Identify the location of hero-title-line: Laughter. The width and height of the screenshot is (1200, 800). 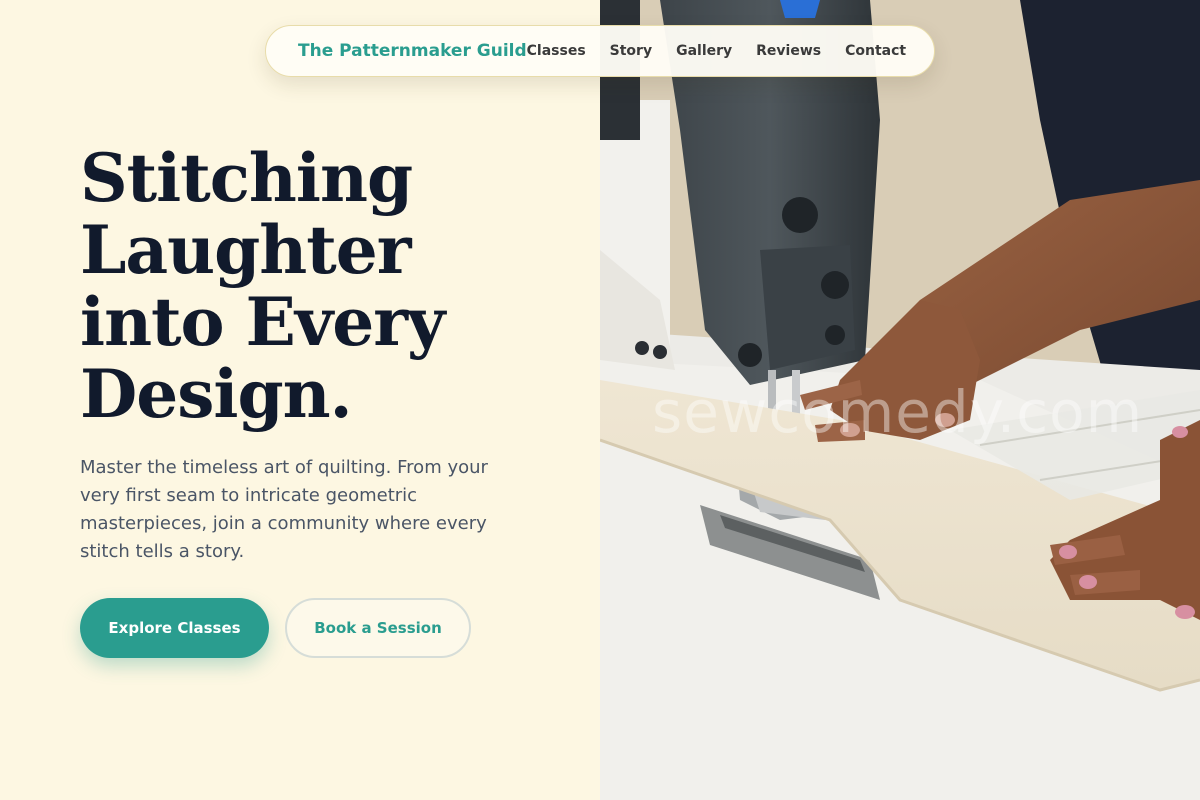
(246, 250).